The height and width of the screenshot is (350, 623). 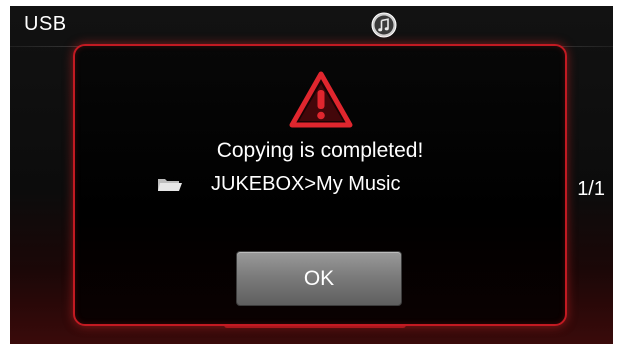 What do you see at coordinates (306, 183) in the screenshot?
I see `path-label: JUKEBOX>My Music` at bounding box center [306, 183].